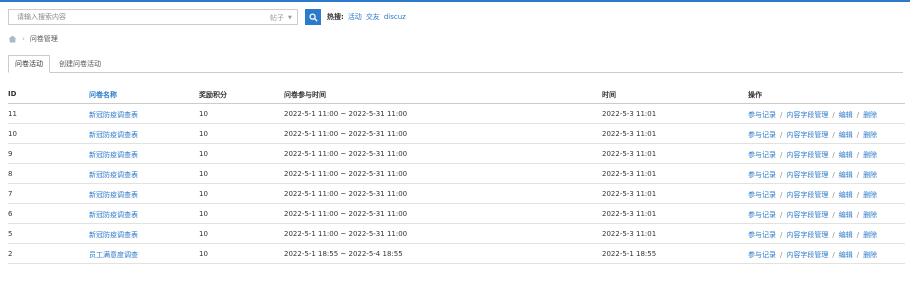  What do you see at coordinates (609, 95) in the screenshot?
I see `header-date: 时间` at bounding box center [609, 95].